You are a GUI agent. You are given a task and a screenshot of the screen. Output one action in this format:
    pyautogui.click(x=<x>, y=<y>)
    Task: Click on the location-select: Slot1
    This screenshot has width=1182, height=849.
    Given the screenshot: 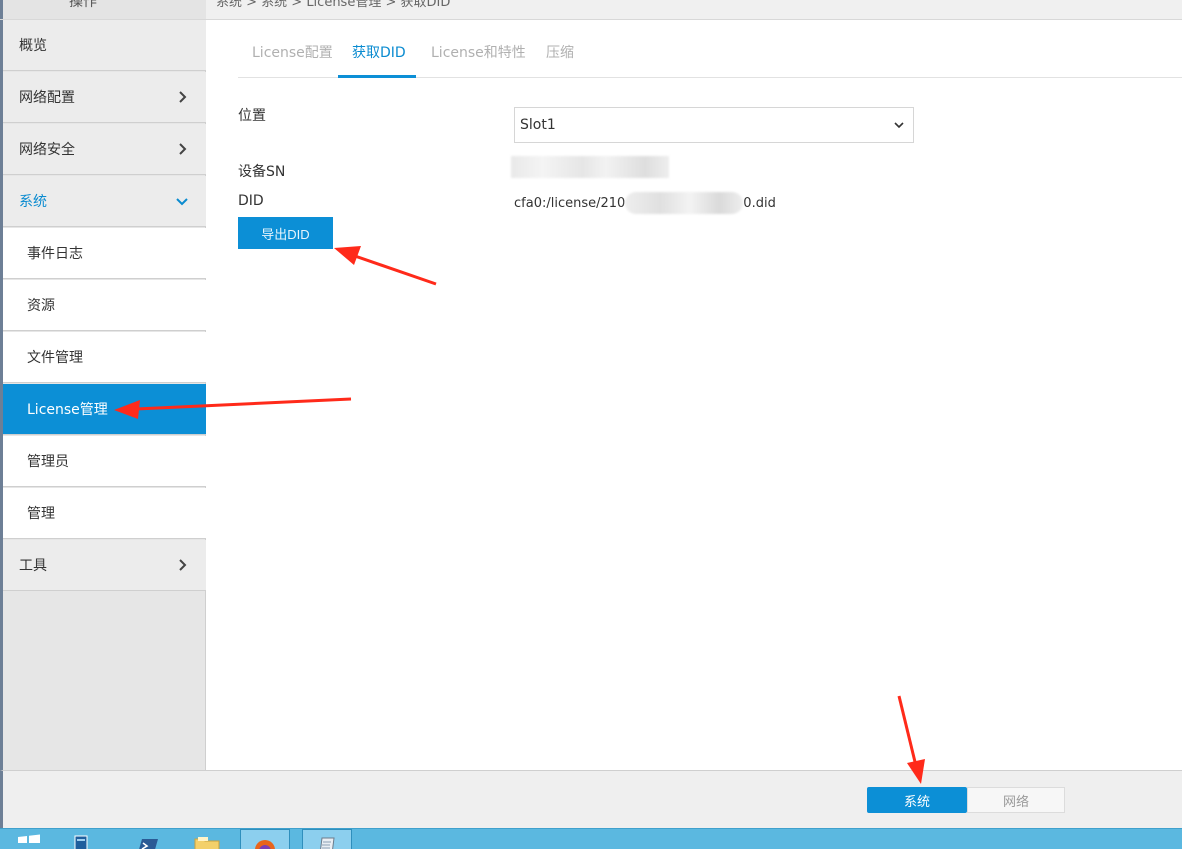 What is the action you would take?
    pyautogui.click(x=714, y=125)
    